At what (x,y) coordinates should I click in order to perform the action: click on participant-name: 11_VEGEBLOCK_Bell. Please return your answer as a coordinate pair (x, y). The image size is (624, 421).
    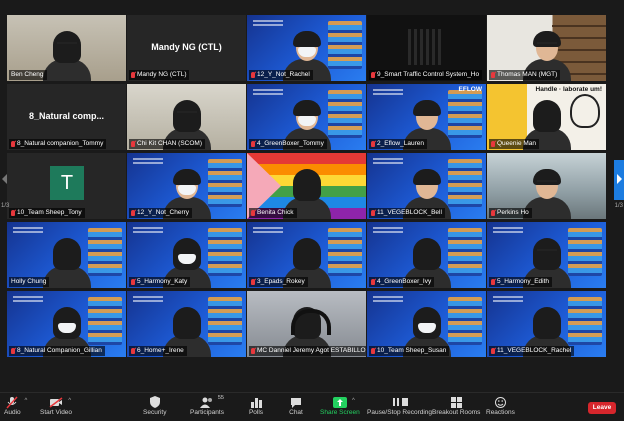
    Looking at the image, I should click on (409, 212).